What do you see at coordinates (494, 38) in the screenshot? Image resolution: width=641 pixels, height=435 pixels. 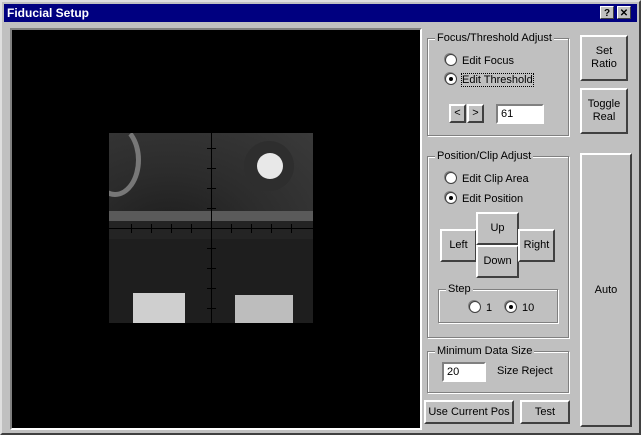 I see `focus-threshold-legend: Focus/Threshold Adjust` at bounding box center [494, 38].